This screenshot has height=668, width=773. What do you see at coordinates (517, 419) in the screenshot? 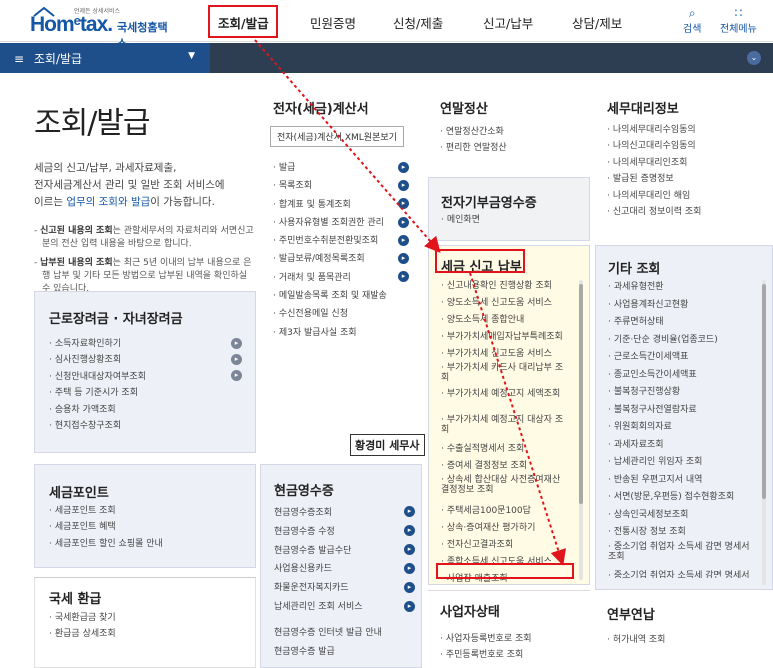
I see `arrow-tax-report-to-comprehensive` at bounding box center [517, 419].